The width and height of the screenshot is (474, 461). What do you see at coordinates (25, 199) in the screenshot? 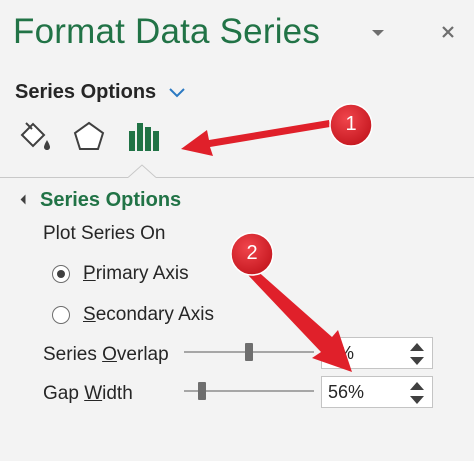
I see `collapse-triangle-icon` at bounding box center [25, 199].